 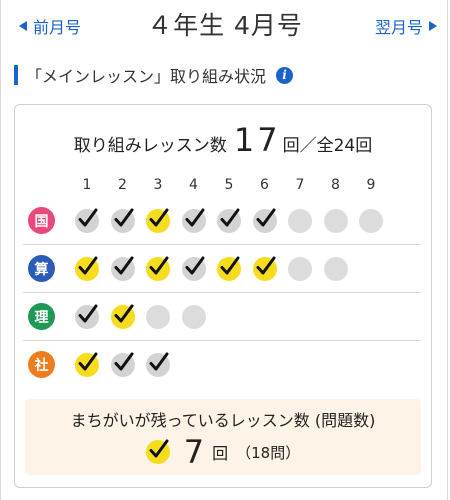 What do you see at coordinates (398, 27) in the screenshot?
I see `next-issue-label: 翌月号` at bounding box center [398, 27].